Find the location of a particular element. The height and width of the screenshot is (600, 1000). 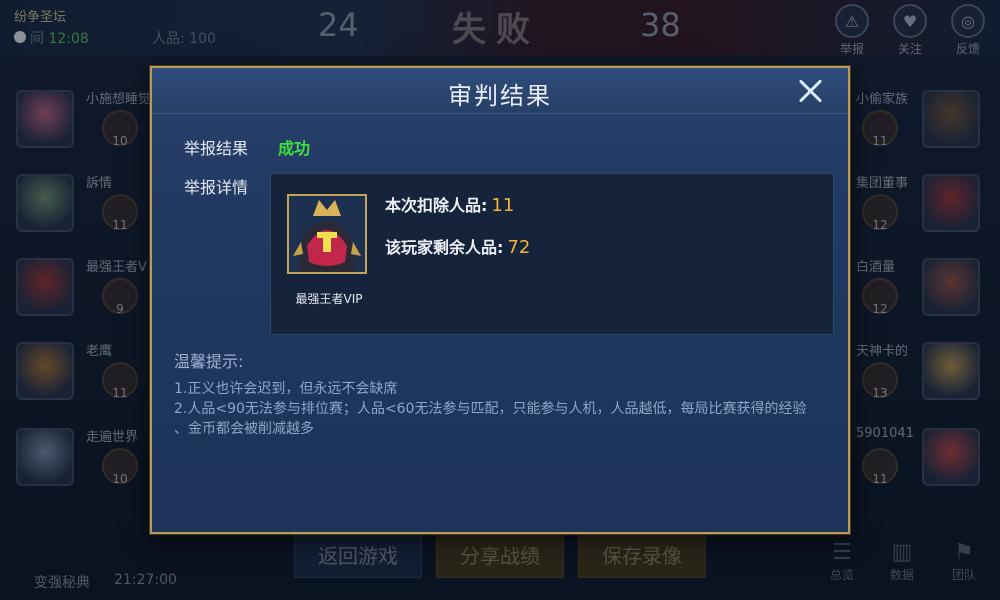

deduct-label: 本次扣除人品: is located at coordinates (436, 205).